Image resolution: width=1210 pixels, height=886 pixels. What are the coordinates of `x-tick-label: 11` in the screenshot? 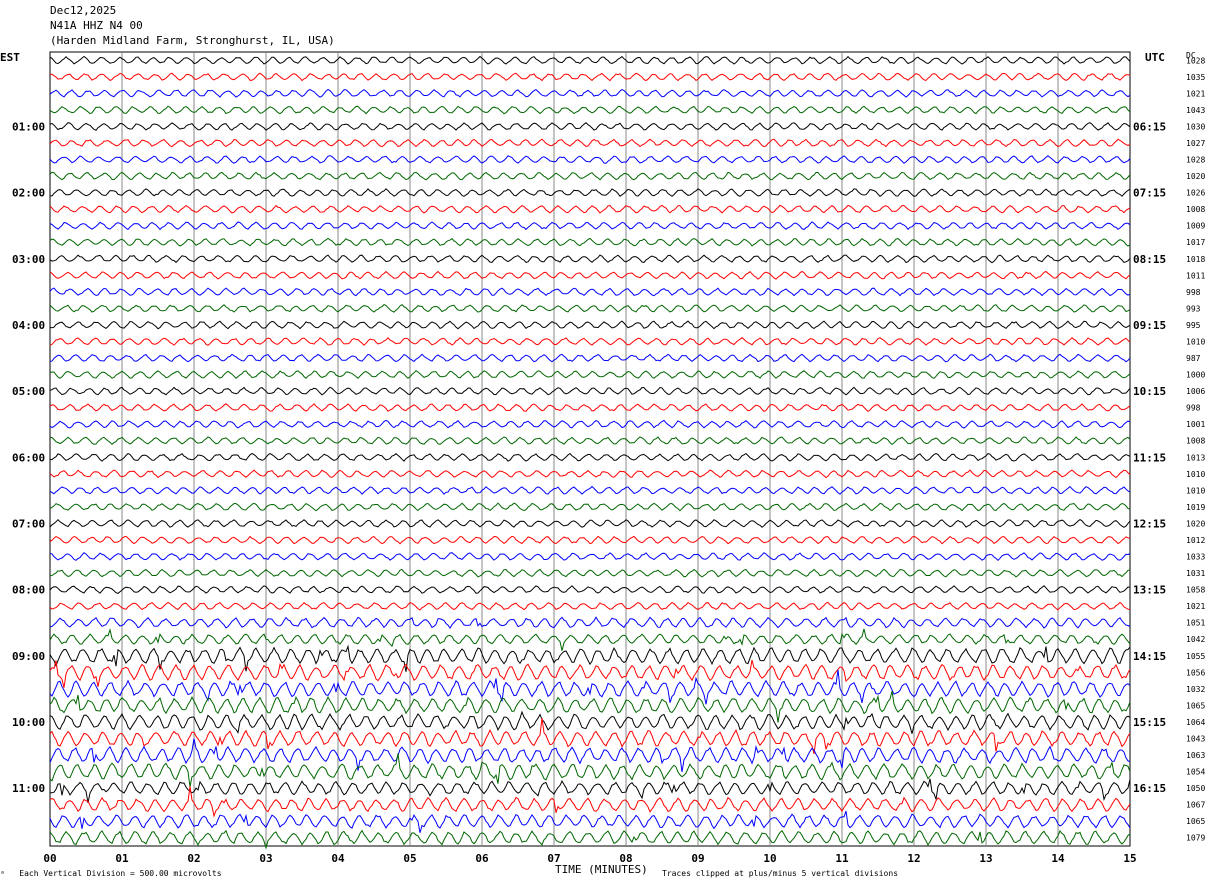 It's located at (842, 858).